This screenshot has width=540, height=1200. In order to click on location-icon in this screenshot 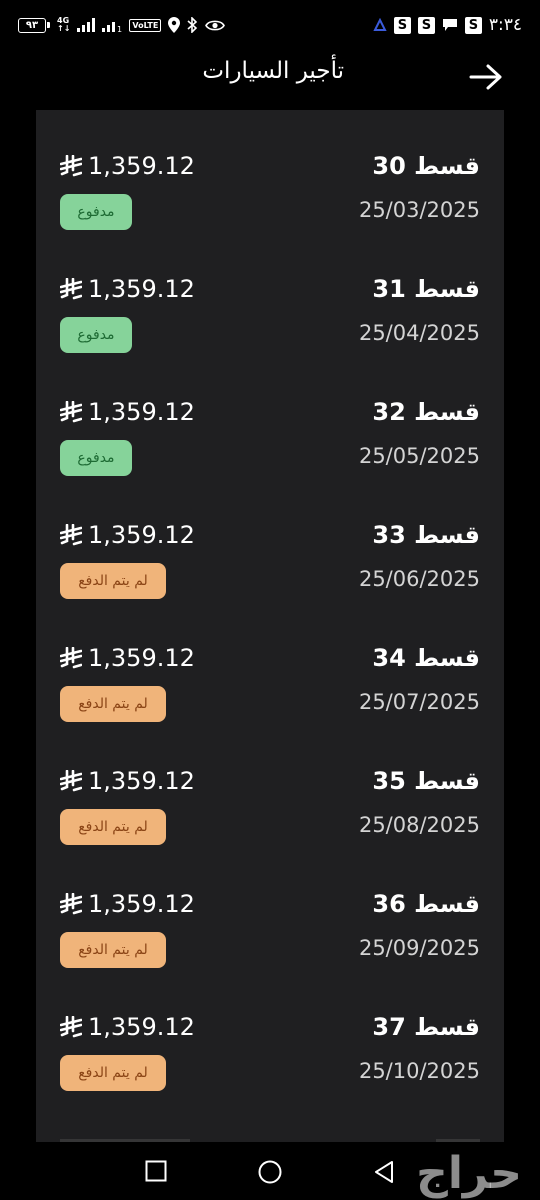, I will do `click(174, 25)`.